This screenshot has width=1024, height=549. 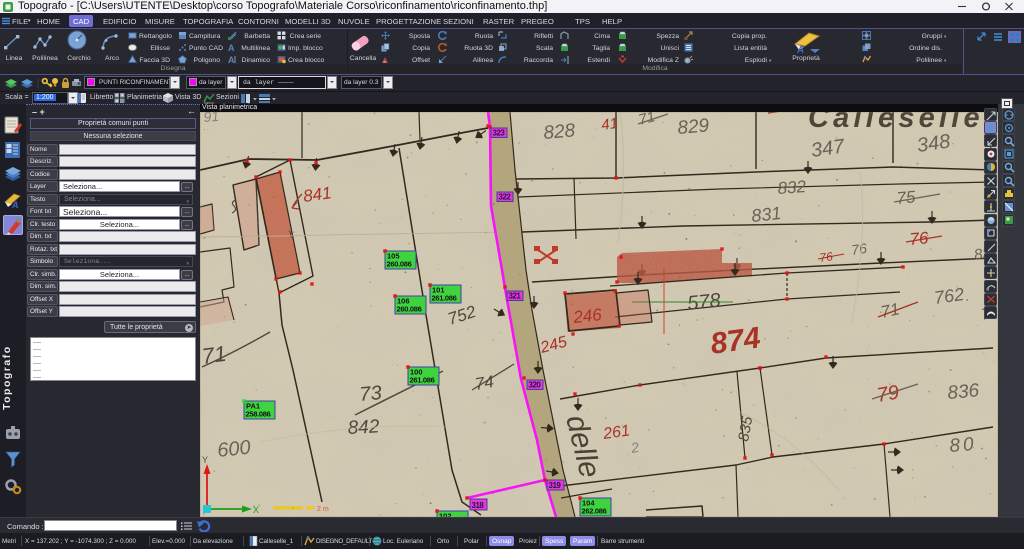 What do you see at coordinates (766, 214) in the screenshot?
I see `svg-text: 831` at bounding box center [766, 214].